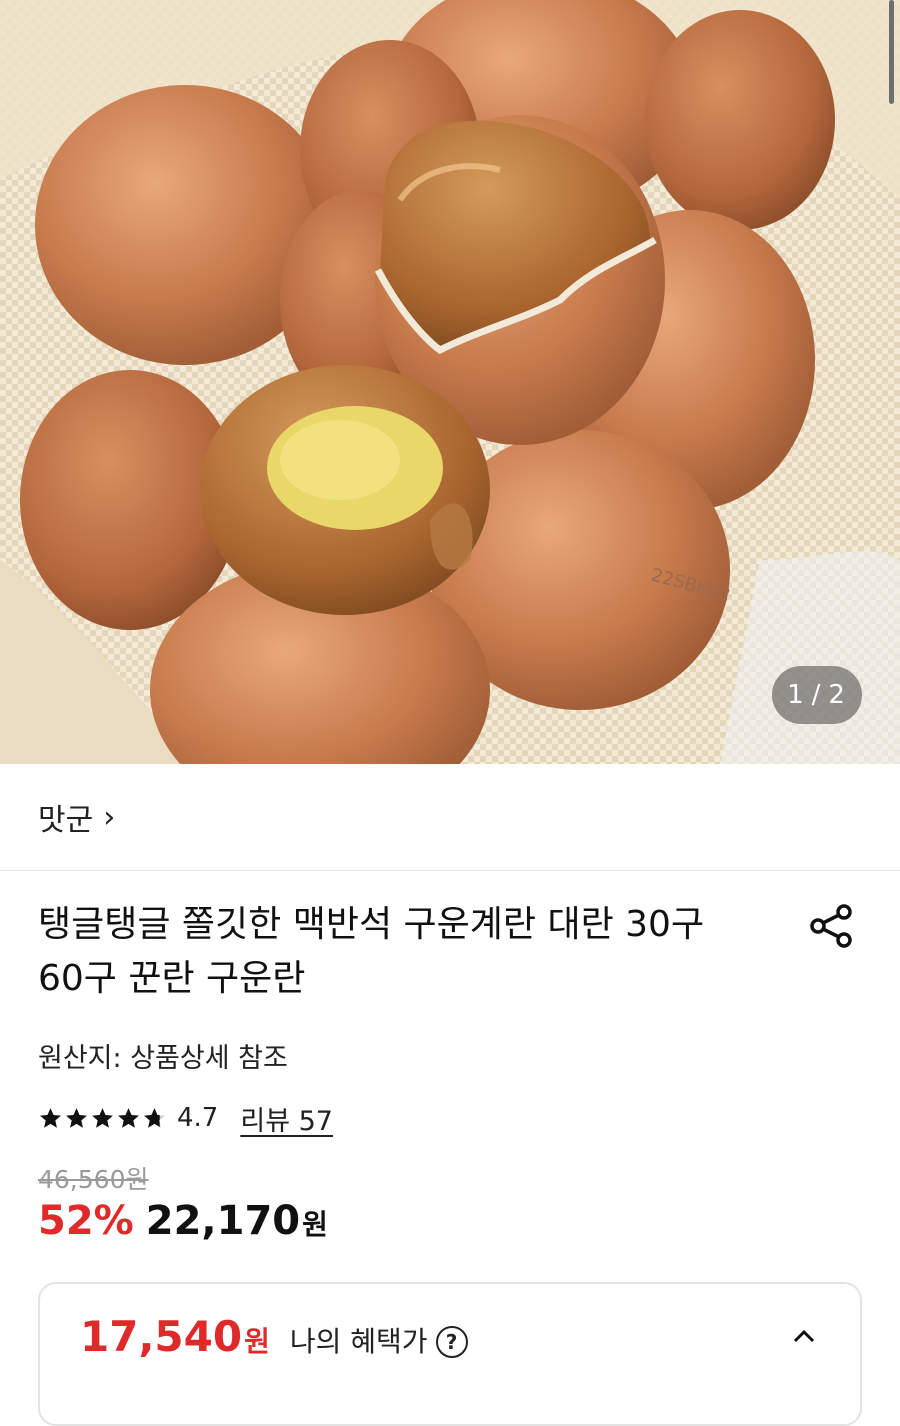 This screenshot has height=1426, width=900. Describe the element at coordinates (450, 817) in the screenshot. I see `seller-link: 맛군 ›` at that location.